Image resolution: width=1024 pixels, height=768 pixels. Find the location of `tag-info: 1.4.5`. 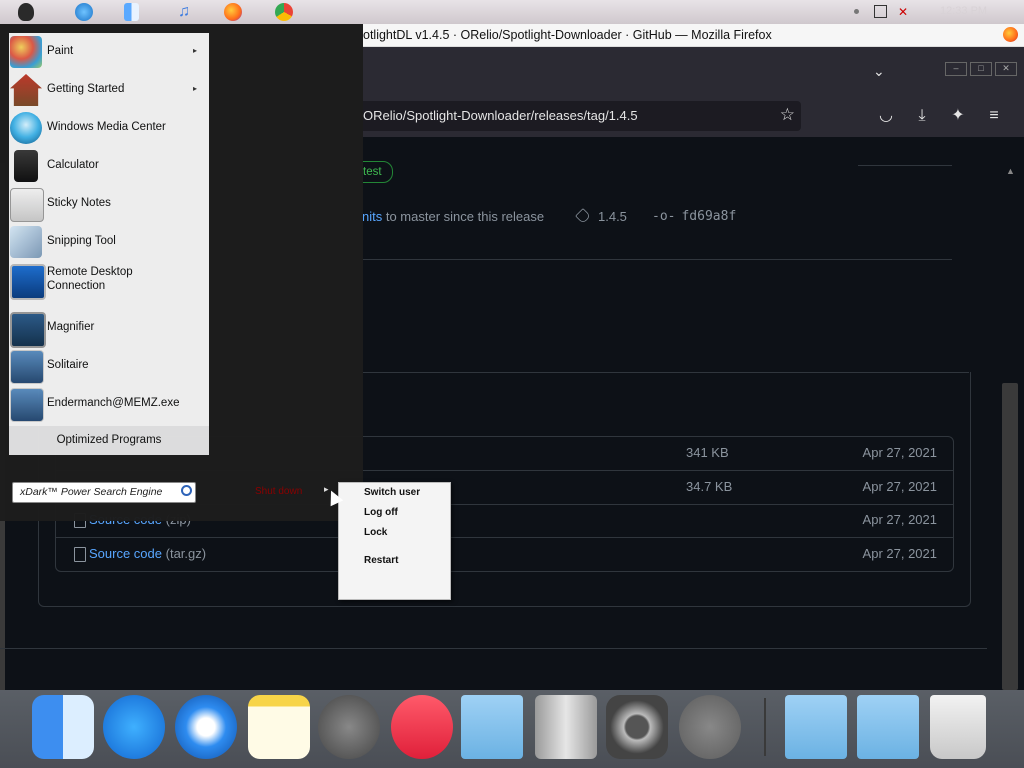

tag-info: 1.4.5 is located at coordinates (601, 216).